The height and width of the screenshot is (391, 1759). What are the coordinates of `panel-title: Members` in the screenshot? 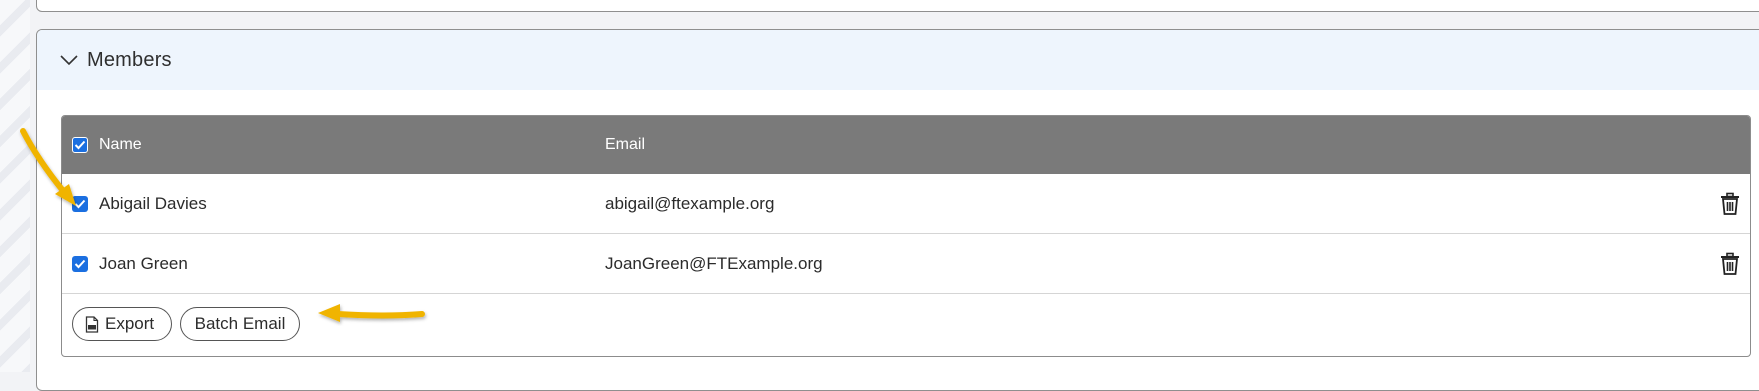 It's located at (129, 59).